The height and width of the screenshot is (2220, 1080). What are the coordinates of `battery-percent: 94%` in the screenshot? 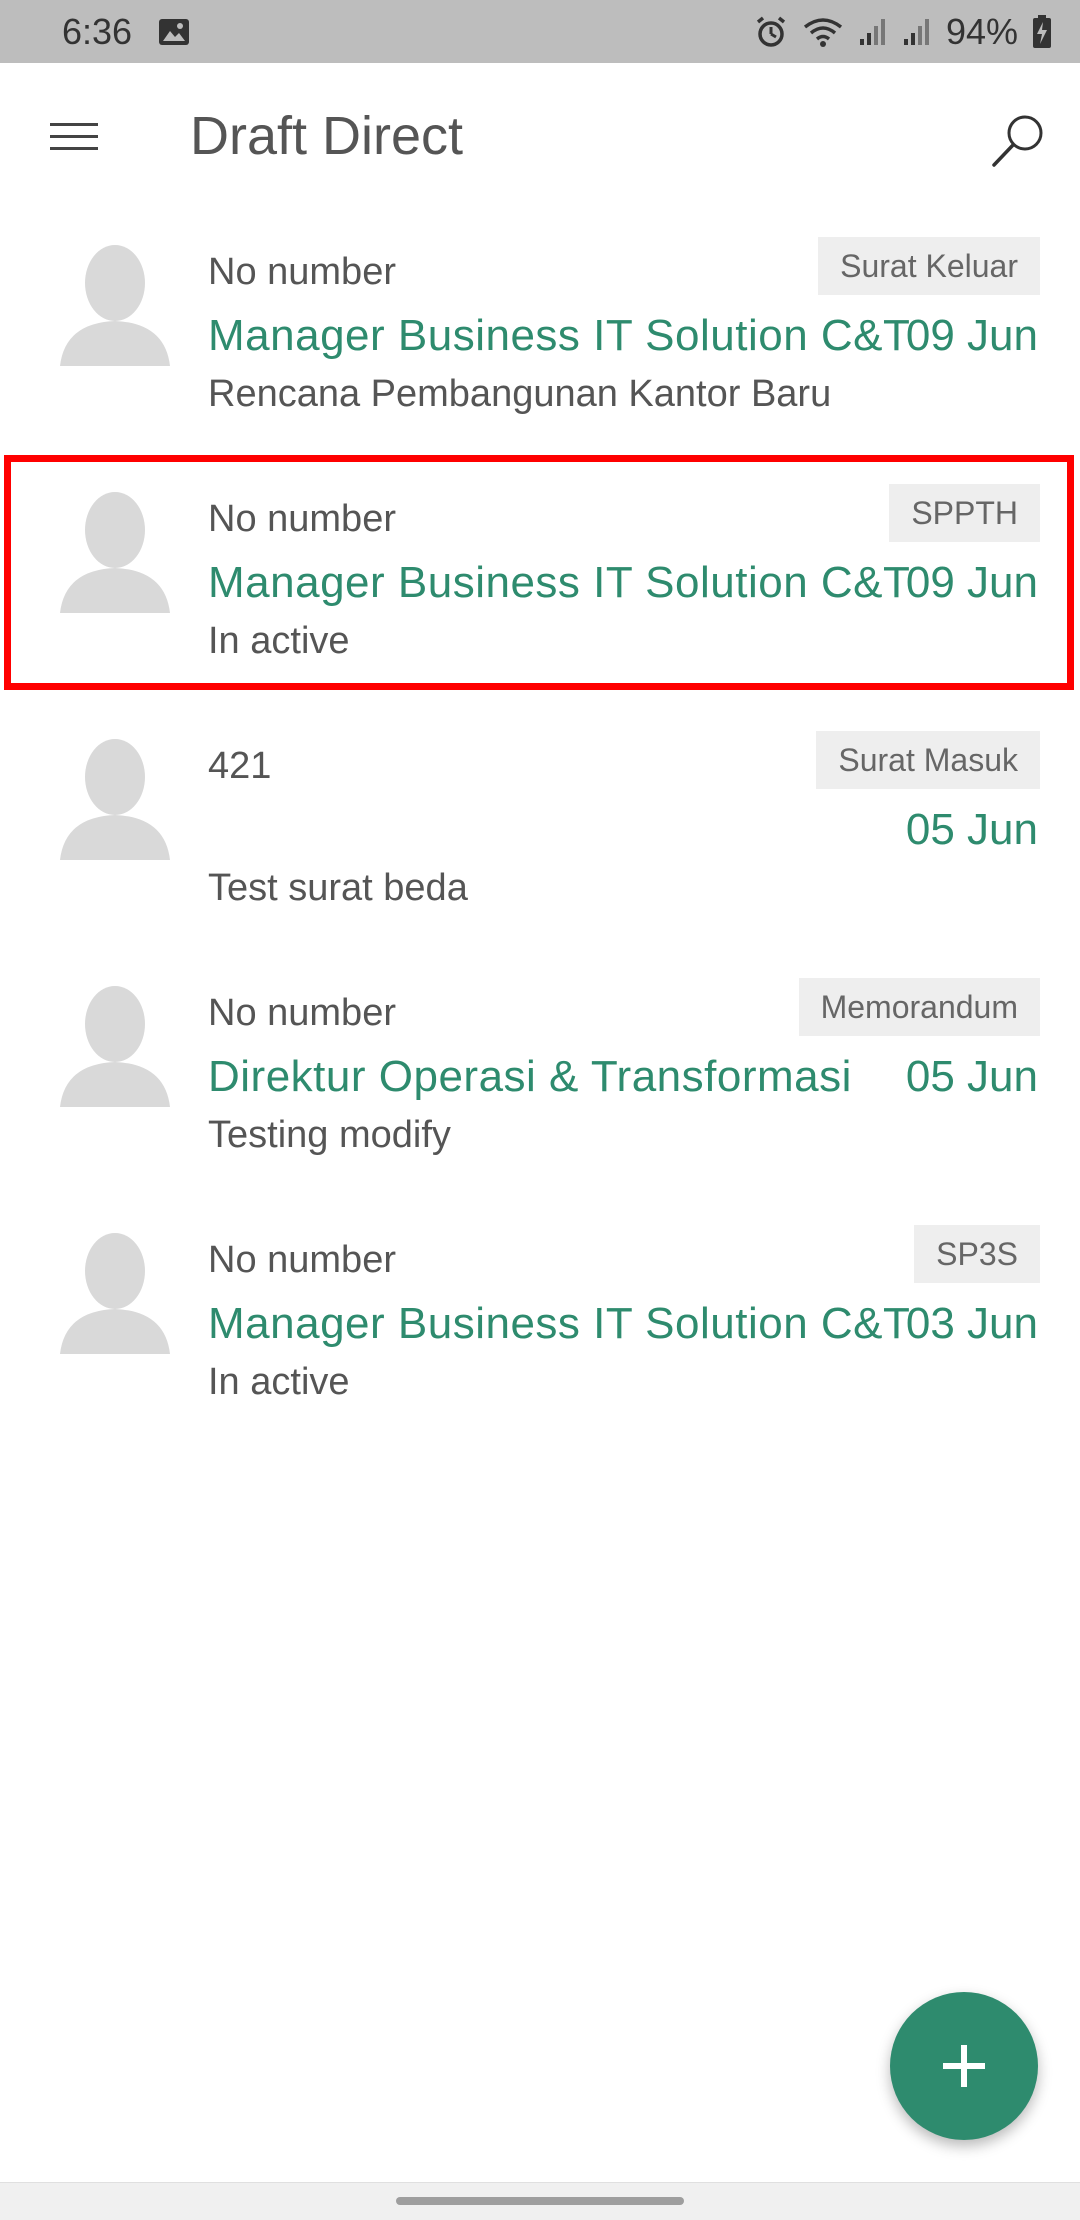 It's located at (981, 31).